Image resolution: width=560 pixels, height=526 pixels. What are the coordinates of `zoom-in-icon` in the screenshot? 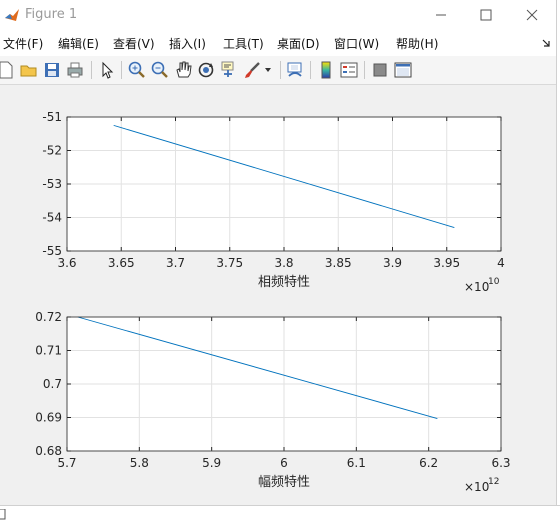 It's located at (137, 70).